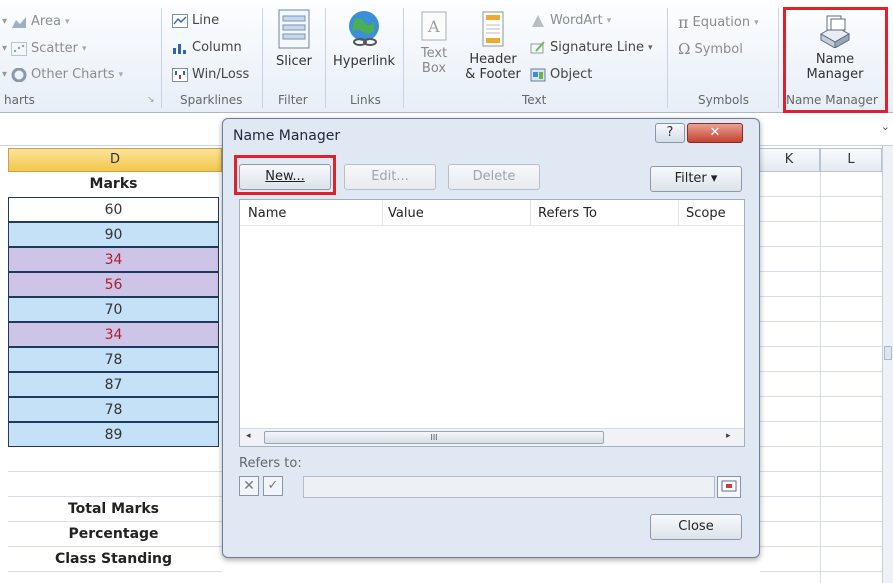 This screenshot has width=893, height=583. What do you see at coordinates (113, 434) in the screenshot?
I see `marks-value-cell: 89` at bounding box center [113, 434].